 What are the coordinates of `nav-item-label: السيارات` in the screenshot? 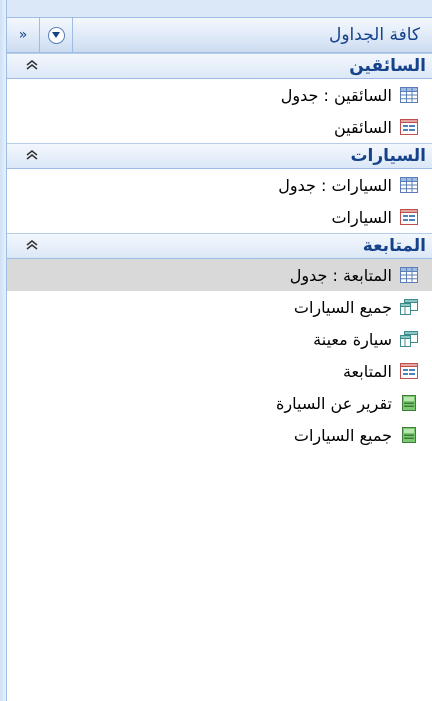 It's located at (361, 217).